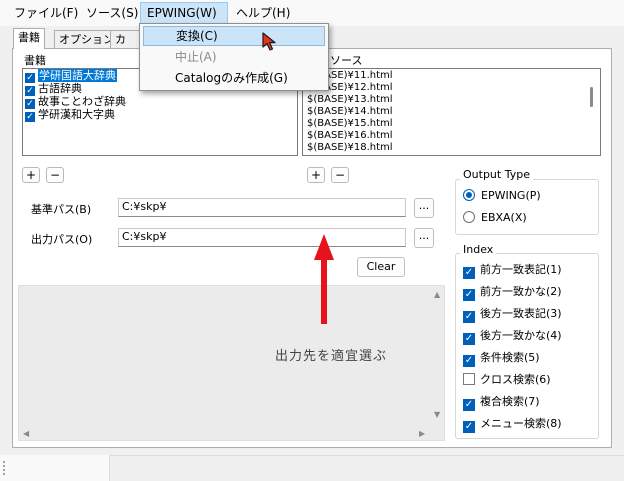 This screenshot has width=624, height=481. What do you see at coordinates (234, 57) in the screenshot?
I see `epwing-dropdown-menu: 変換(C) 中止(A) Catalogのみ作成(G)` at bounding box center [234, 57].